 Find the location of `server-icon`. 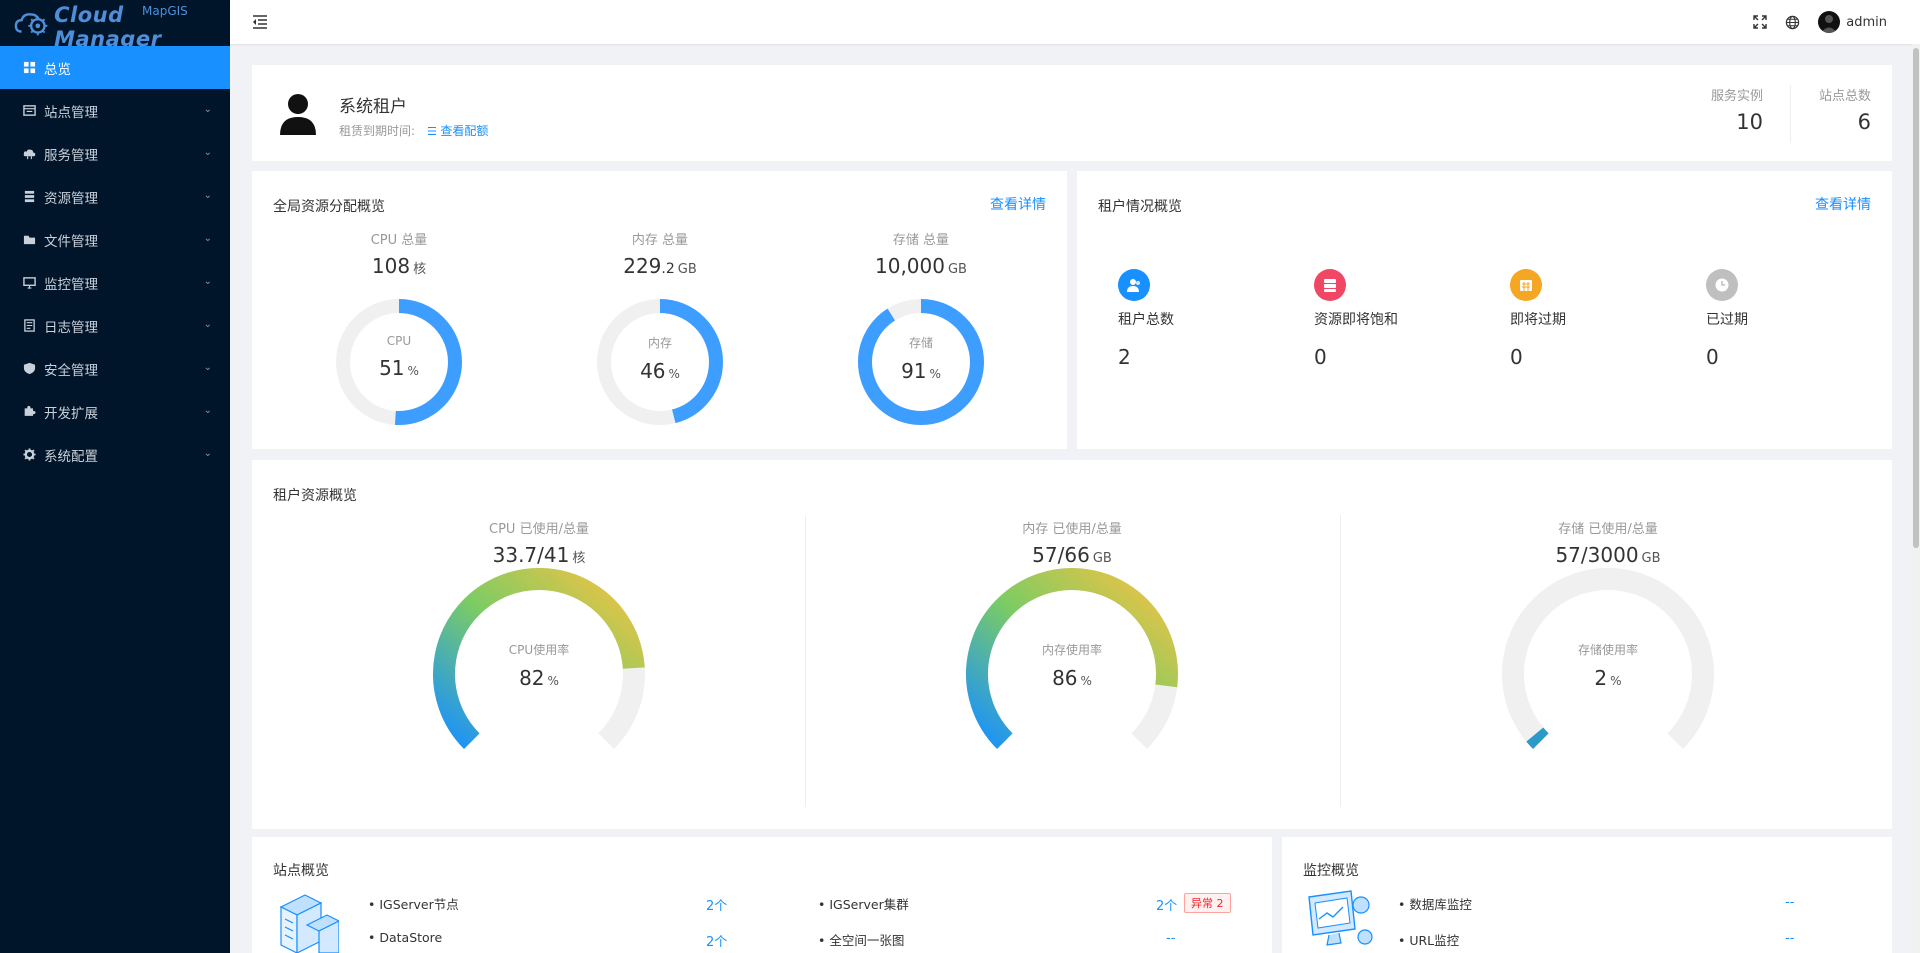

server-icon is located at coordinates (1330, 285).